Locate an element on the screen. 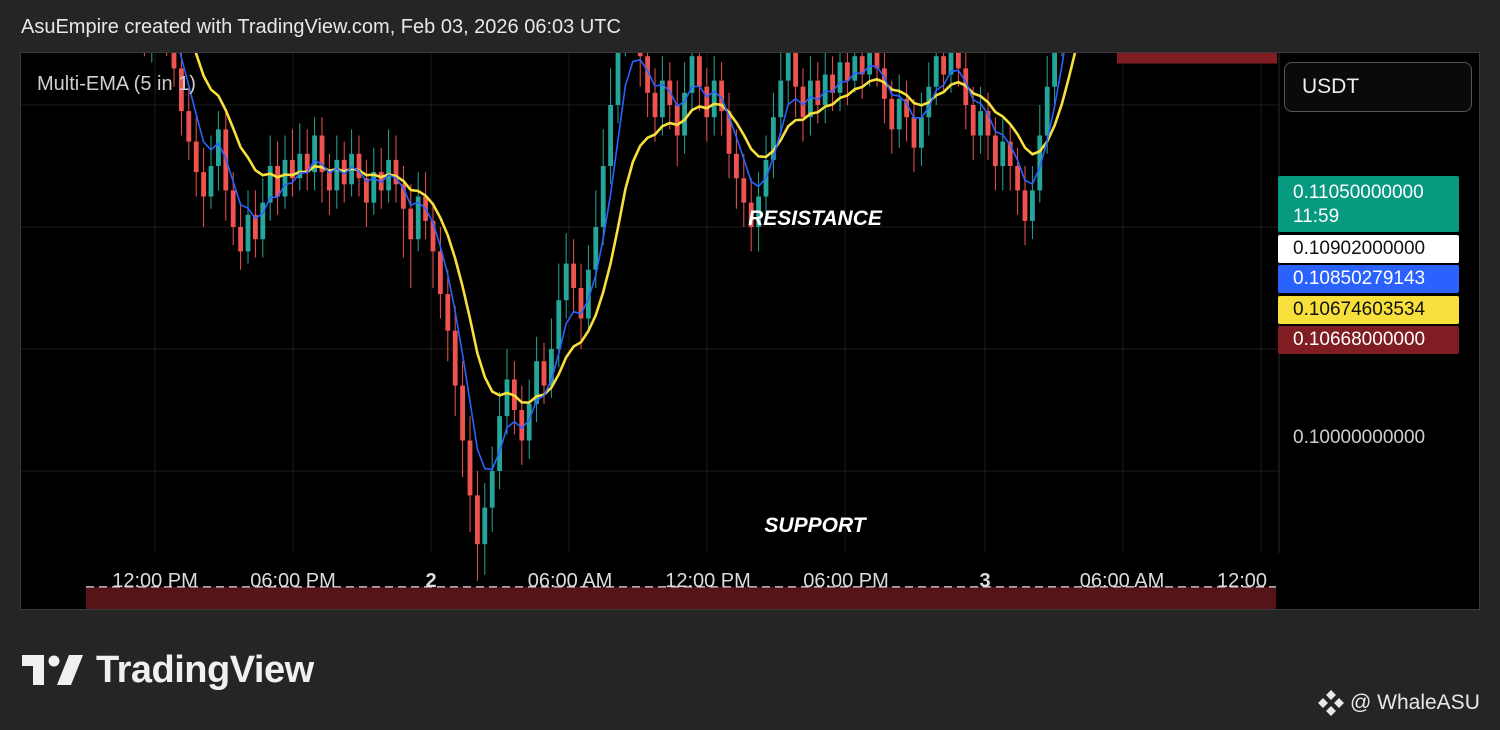  time-axis-tick: 12:00 is located at coordinates (1242, 581).